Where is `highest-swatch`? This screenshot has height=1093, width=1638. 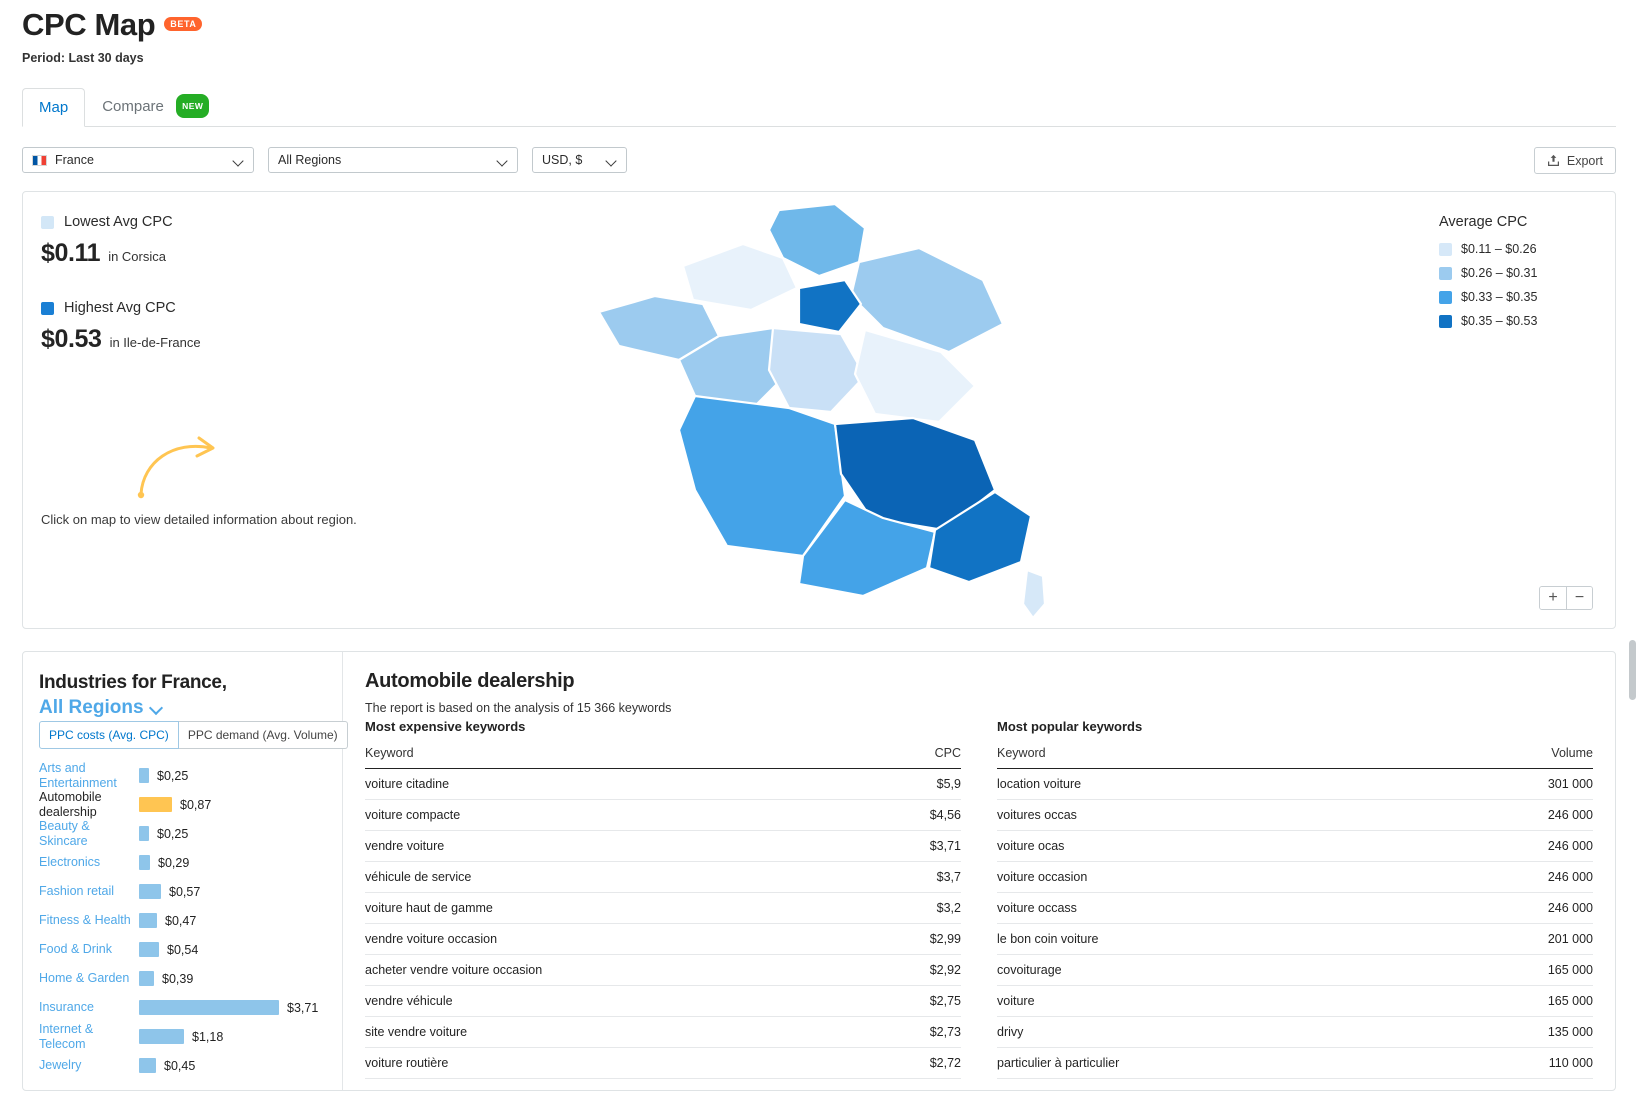
highest-swatch is located at coordinates (47, 308).